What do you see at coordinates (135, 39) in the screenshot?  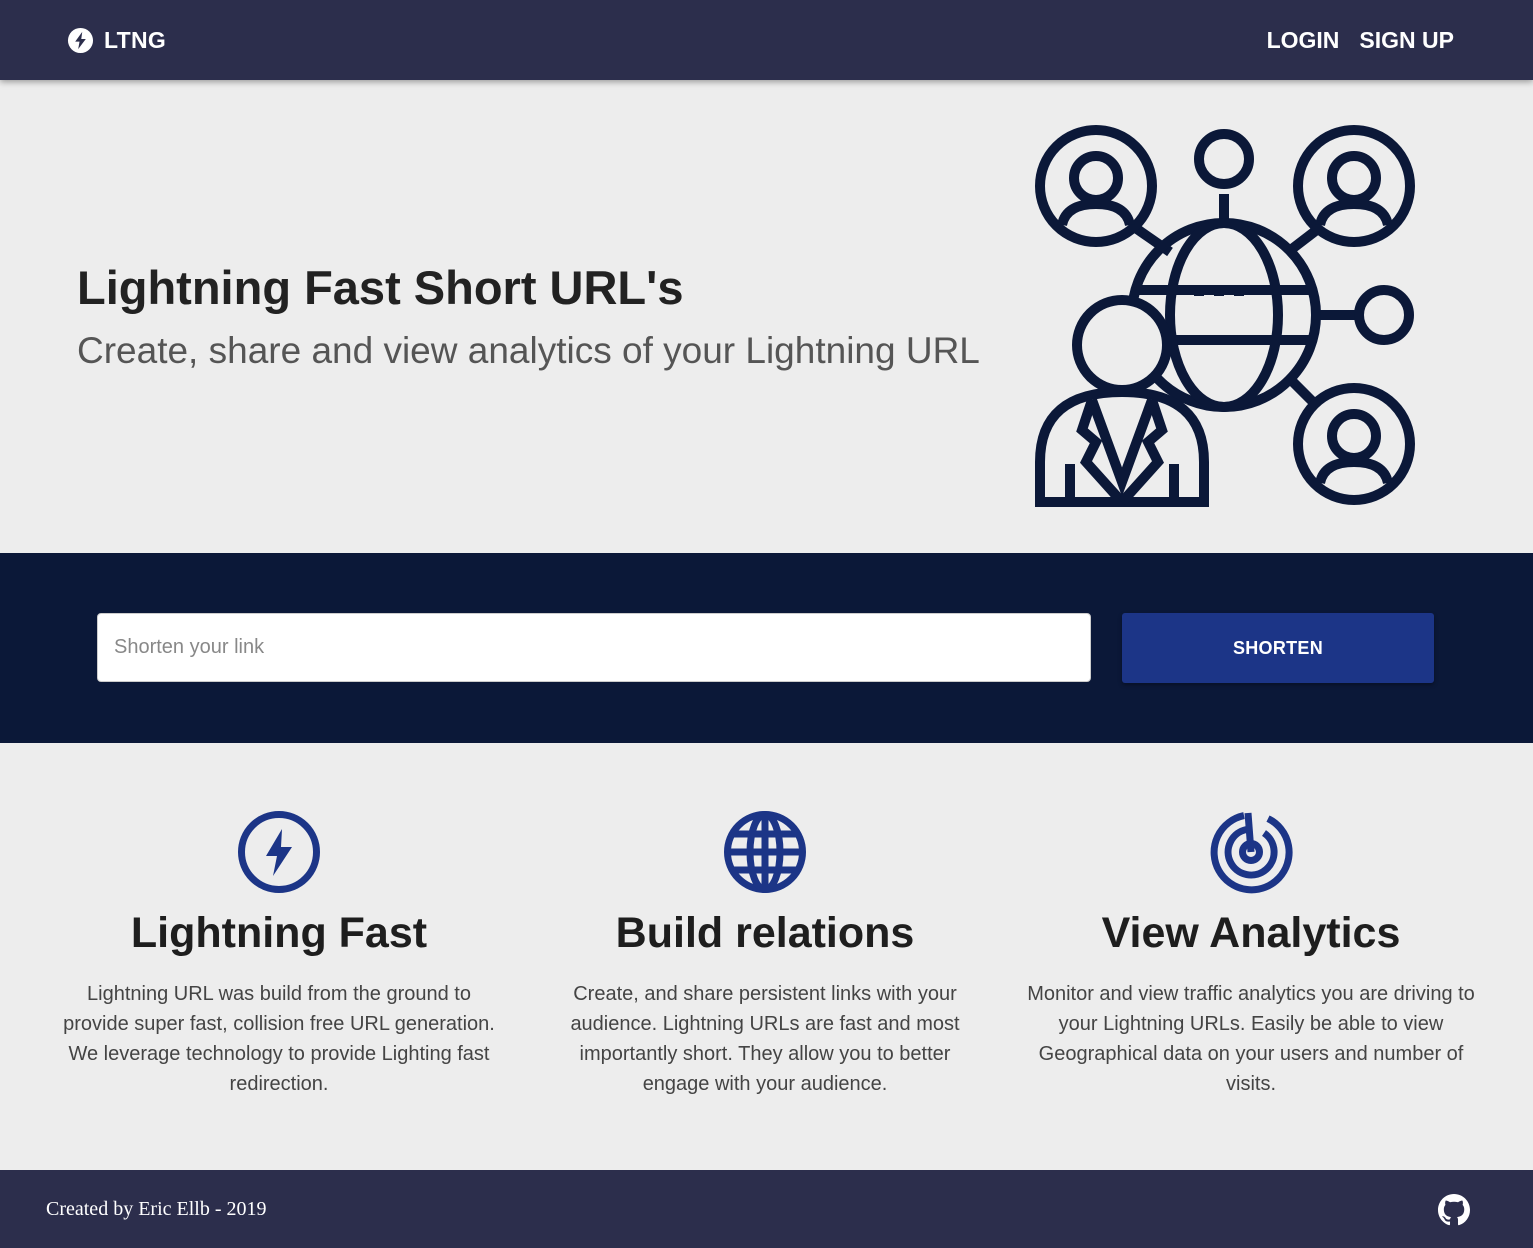 I see `brand-name: LTNG` at bounding box center [135, 39].